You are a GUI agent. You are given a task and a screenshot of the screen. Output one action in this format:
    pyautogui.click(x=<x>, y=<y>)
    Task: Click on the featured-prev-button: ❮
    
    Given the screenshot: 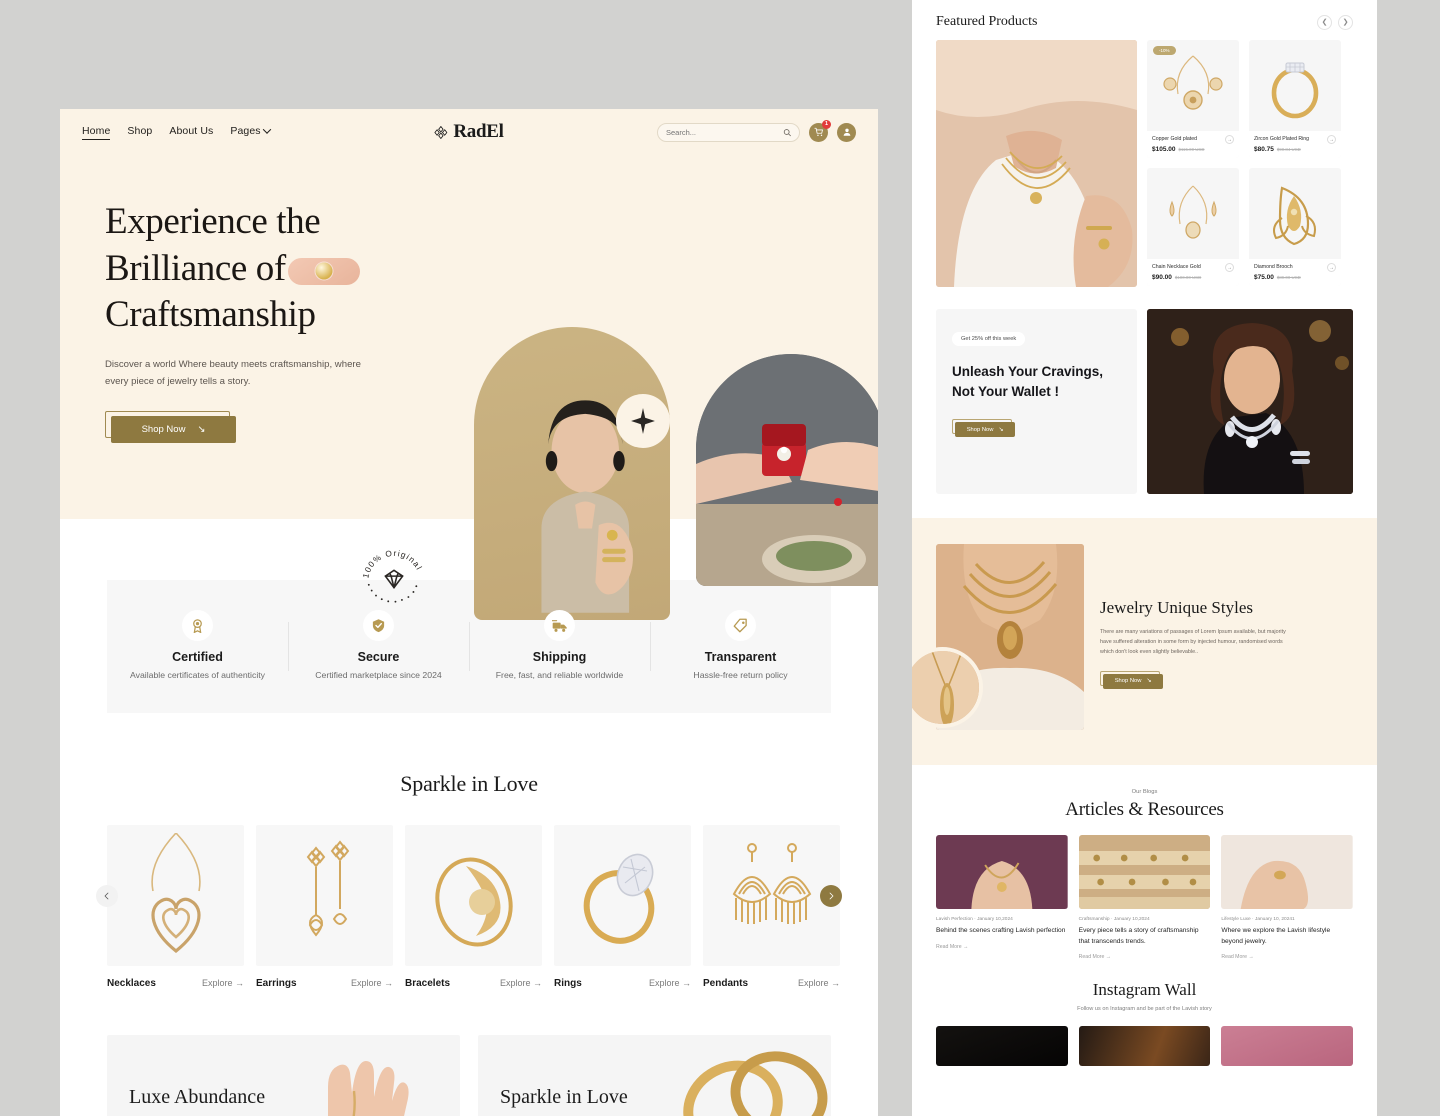 What is the action you would take?
    pyautogui.click(x=1324, y=22)
    